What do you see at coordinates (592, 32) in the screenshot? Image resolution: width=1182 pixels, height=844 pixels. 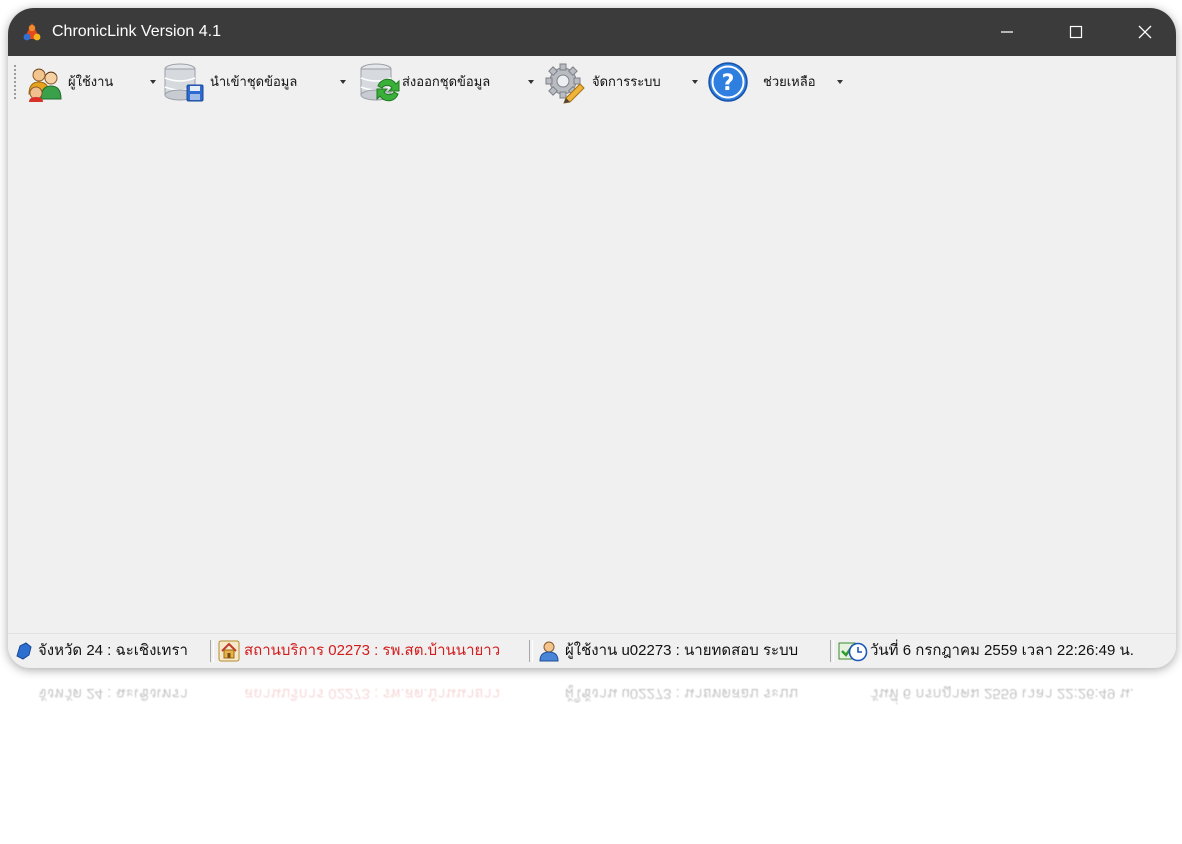 I see `title-bar: ChronicLink Version 4.1` at bounding box center [592, 32].